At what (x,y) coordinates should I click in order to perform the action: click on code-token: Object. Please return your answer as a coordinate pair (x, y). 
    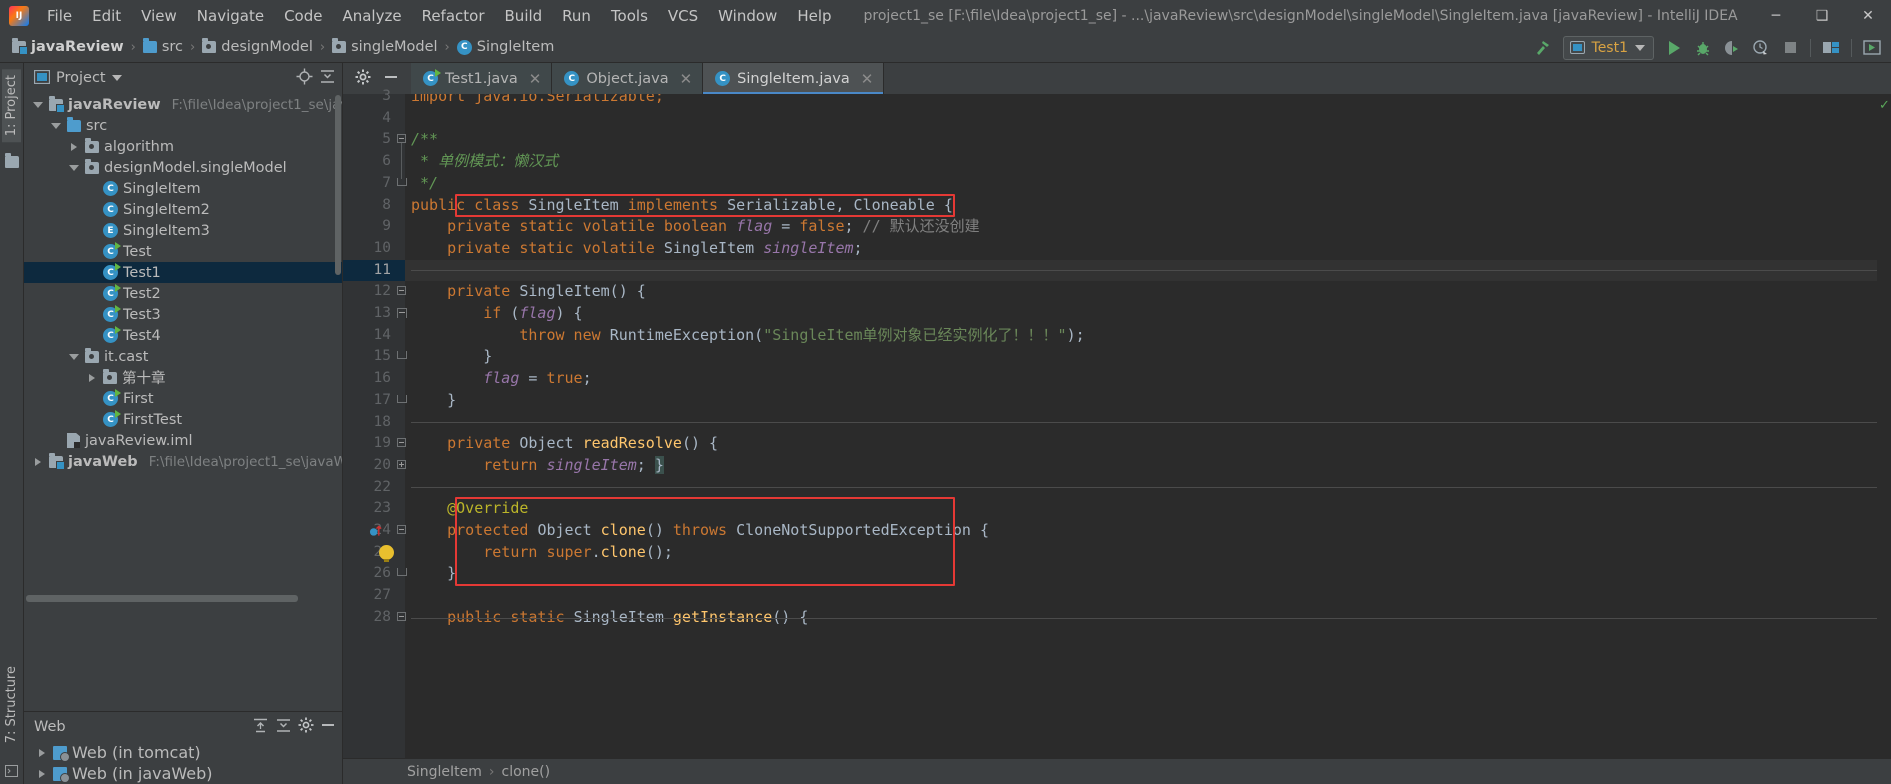
    Looking at the image, I should click on (569, 530).